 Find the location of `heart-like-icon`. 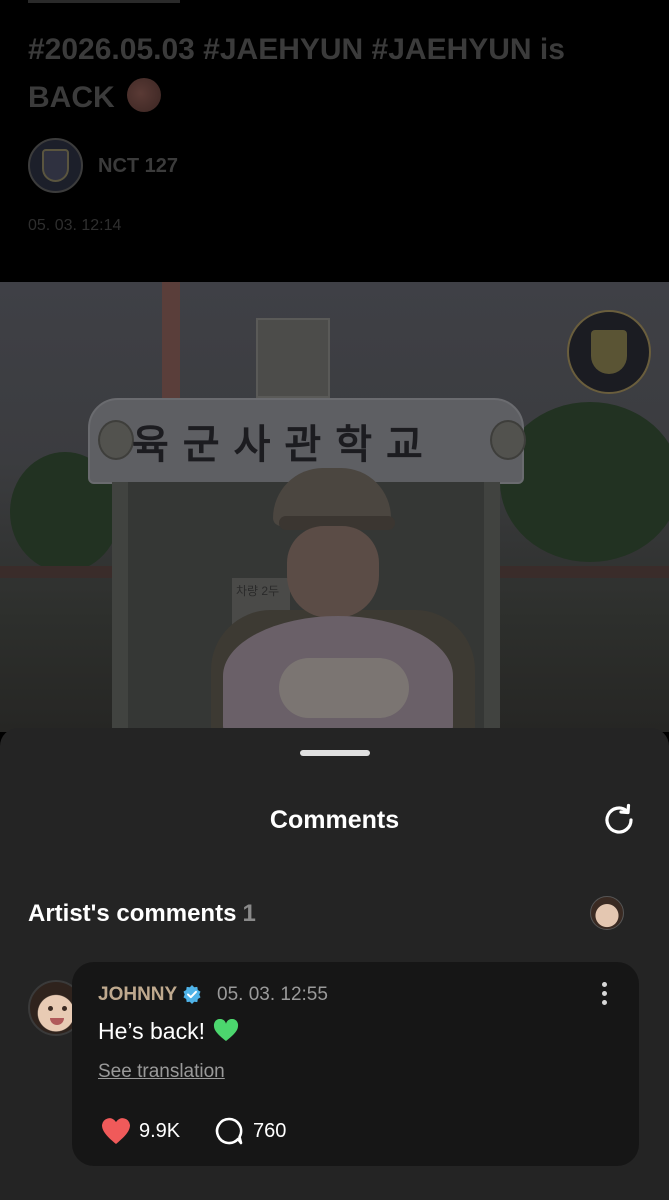

heart-like-icon is located at coordinates (116, 1131).